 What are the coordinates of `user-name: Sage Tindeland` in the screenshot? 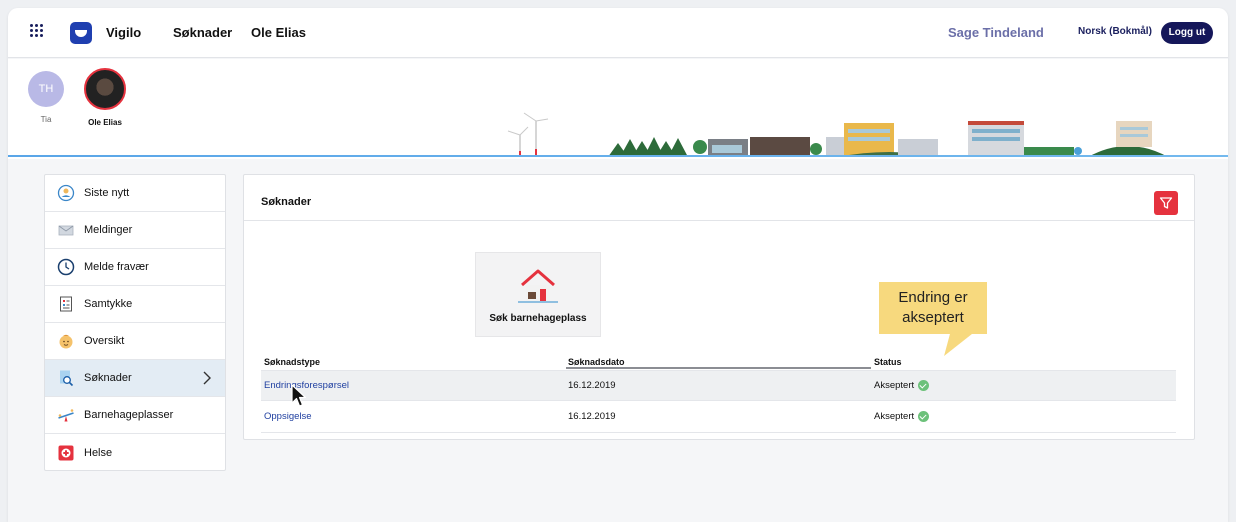 It's located at (996, 32).